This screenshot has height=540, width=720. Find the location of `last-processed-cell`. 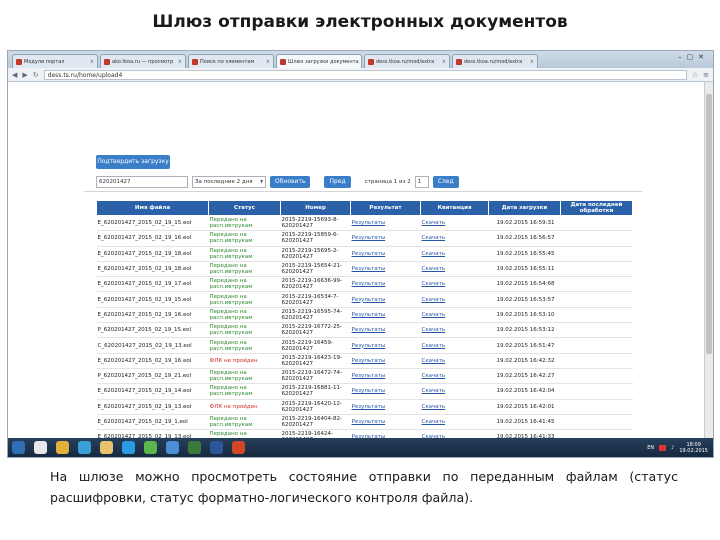

last-processed-cell is located at coordinates (596, 407).